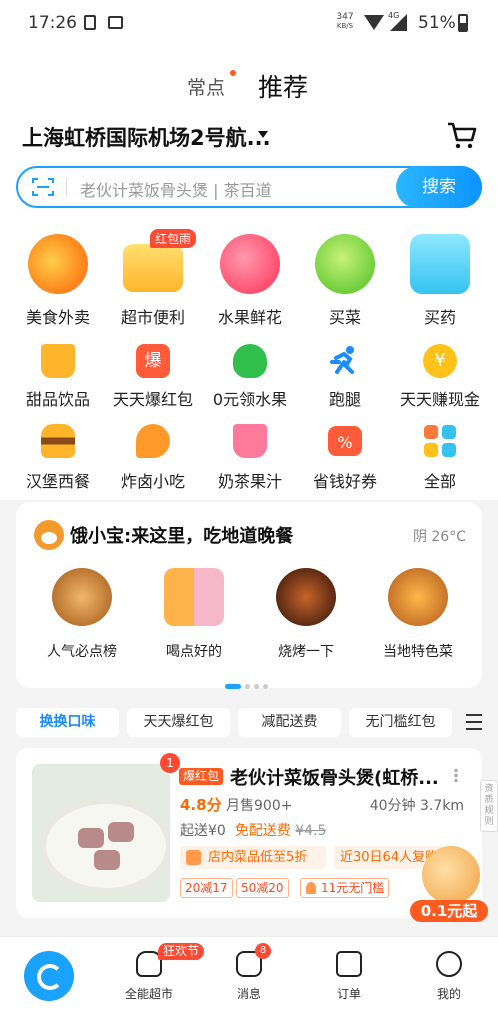 The height and width of the screenshot is (1020, 498). Describe the element at coordinates (57, 481) in the screenshot. I see `category-label: 汉堡西餐` at that location.